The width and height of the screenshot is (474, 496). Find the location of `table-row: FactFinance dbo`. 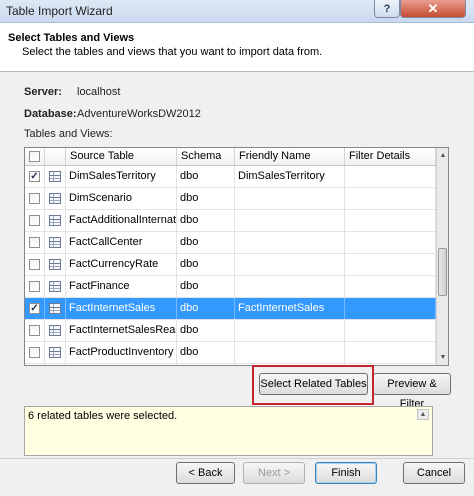

table-row: FactFinance dbo is located at coordinates (230, 287).